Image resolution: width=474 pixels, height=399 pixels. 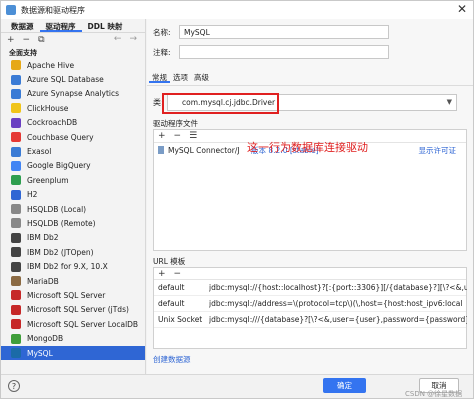 What do you see at coordinates (16, 281) in the screenshot?
I see `mariadb-icon` at bounding box center [16, 281].